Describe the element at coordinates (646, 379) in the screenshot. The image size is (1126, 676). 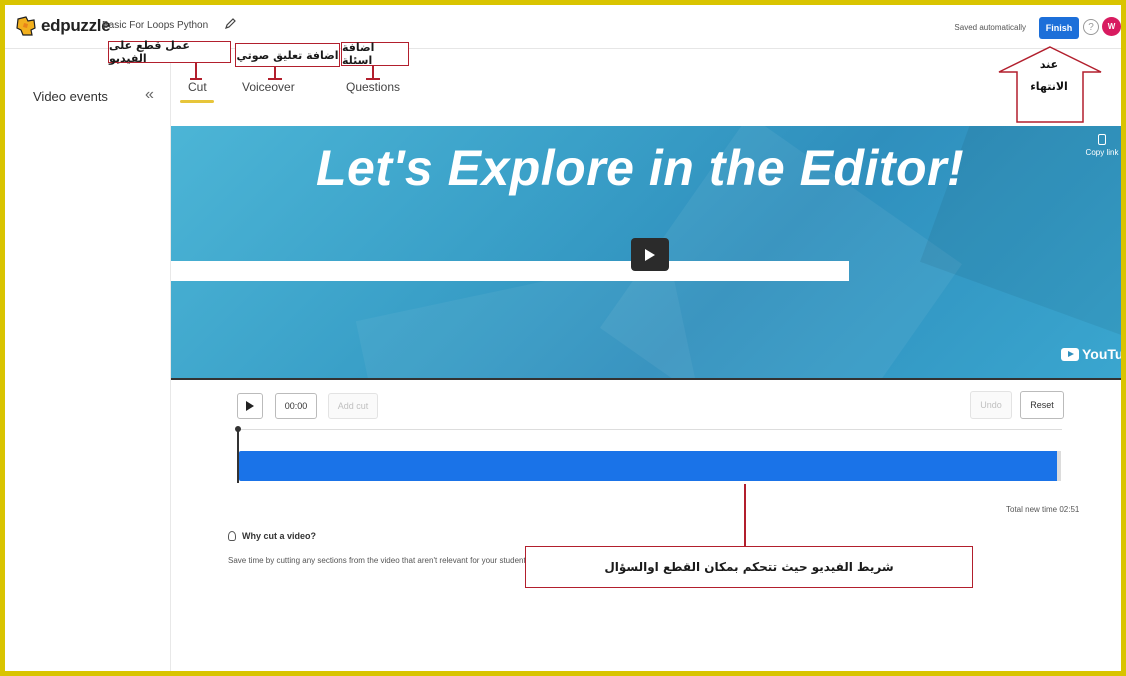
I see `divider` at that location.